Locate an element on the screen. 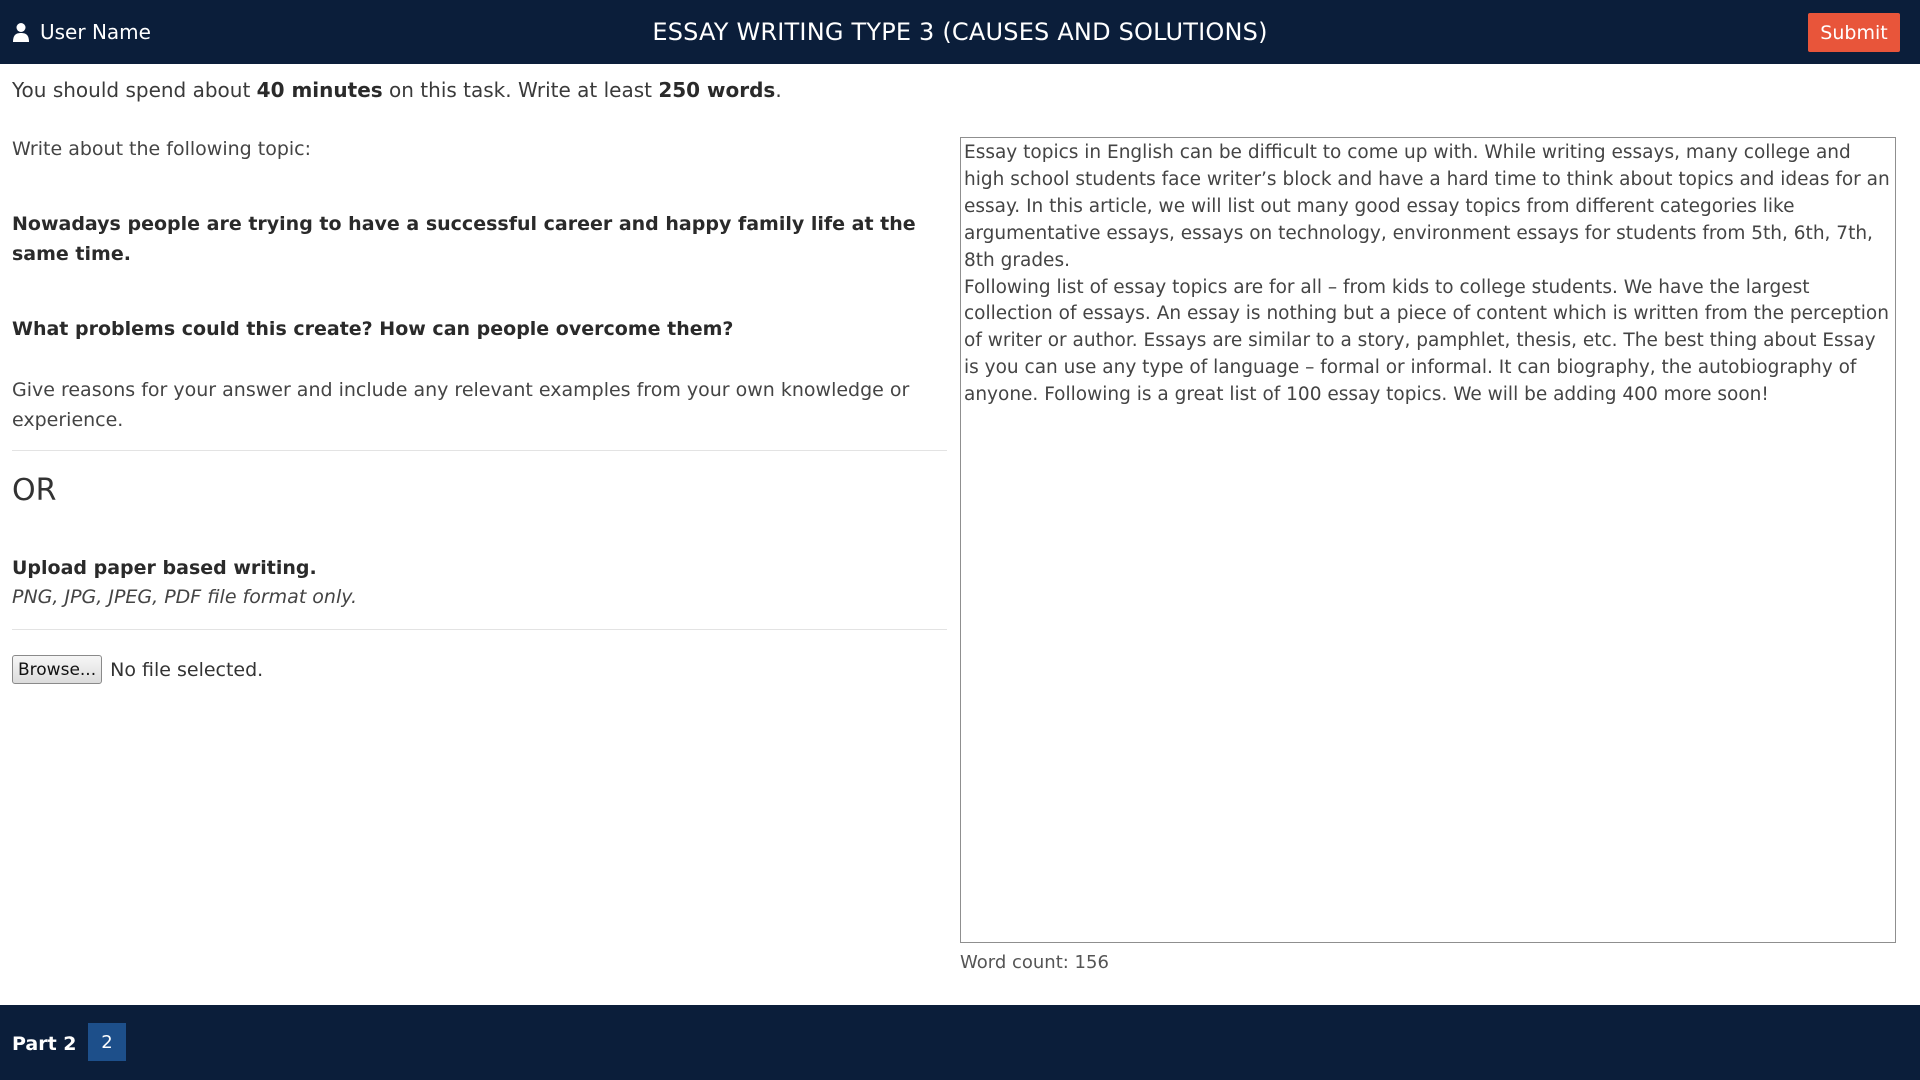  part-2-button: 2 is located at coordinates (107, 1042).